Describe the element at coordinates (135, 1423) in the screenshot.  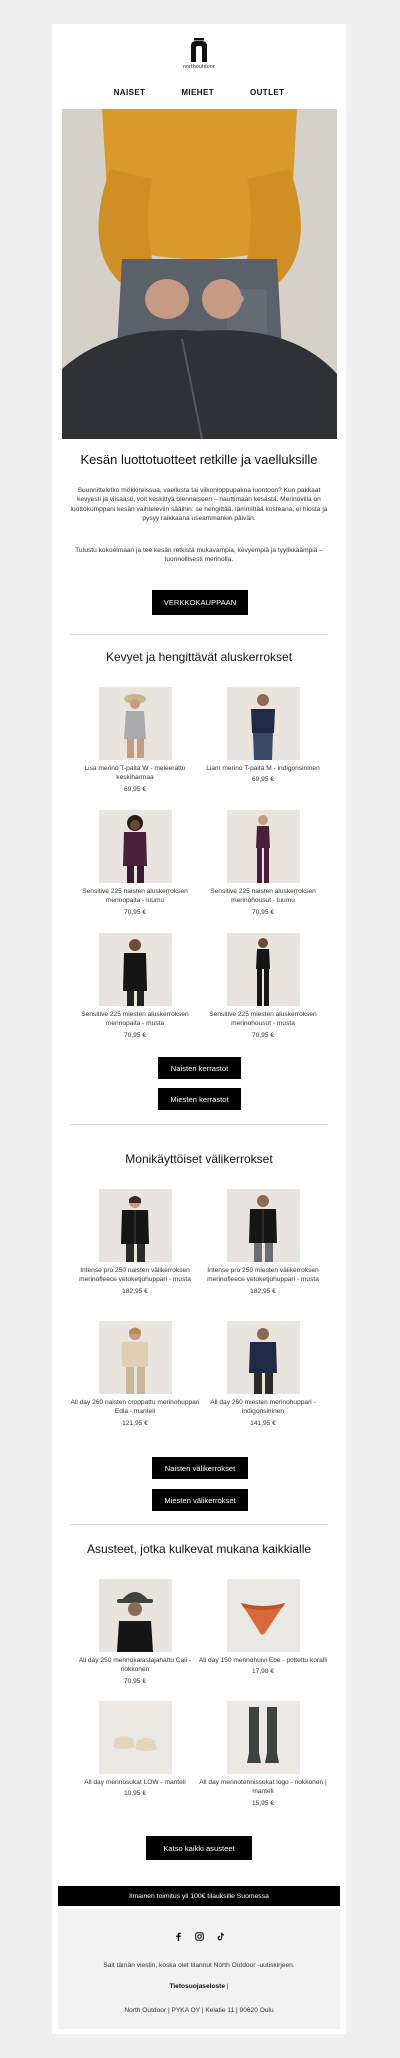
I see `product-price: 121,95 €` at that location.